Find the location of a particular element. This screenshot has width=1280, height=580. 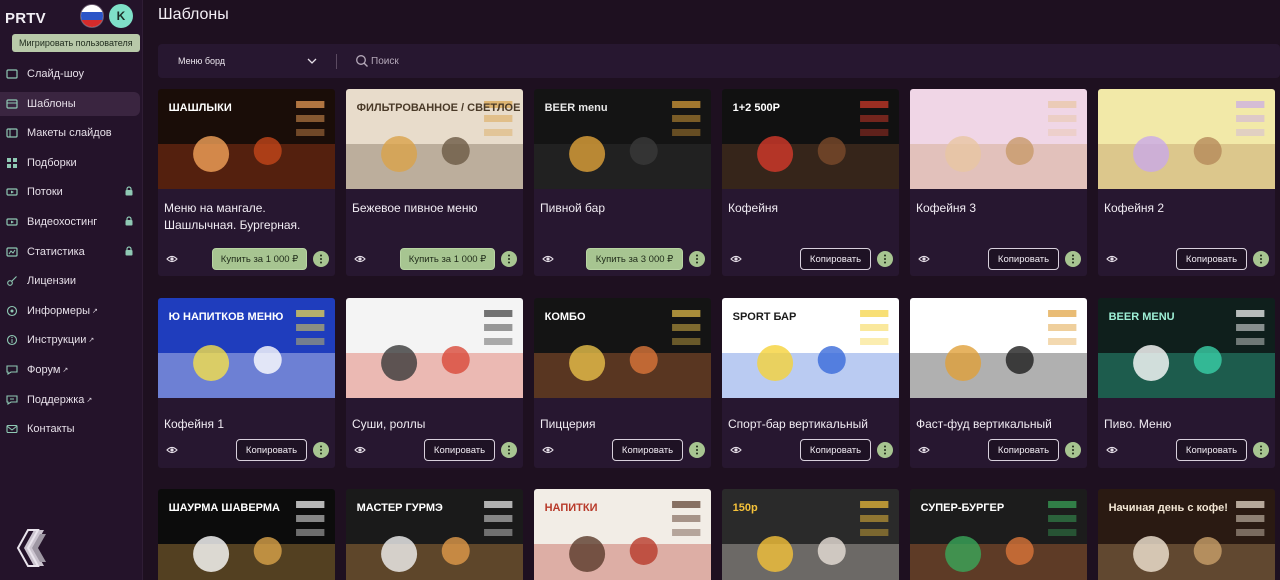

template-card: Кофейня 3 Копировать is located at coordinates (998, 182).